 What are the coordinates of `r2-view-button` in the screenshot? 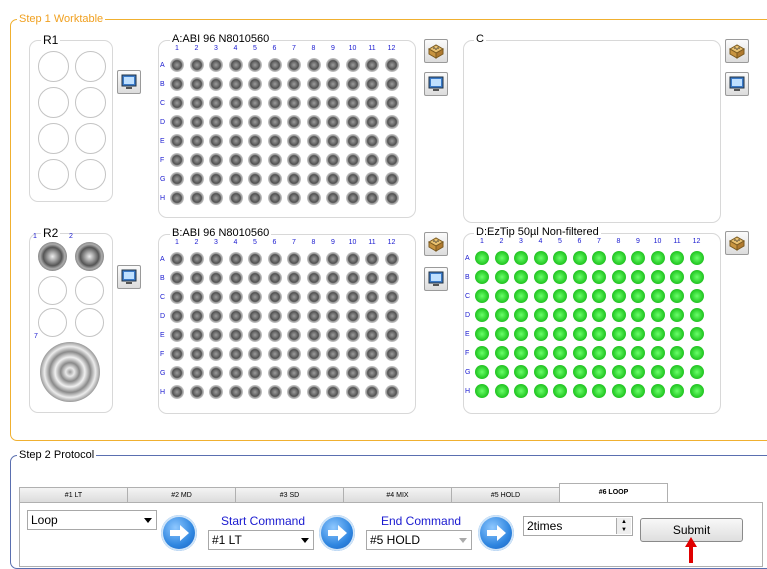 It's located at (129, 277).